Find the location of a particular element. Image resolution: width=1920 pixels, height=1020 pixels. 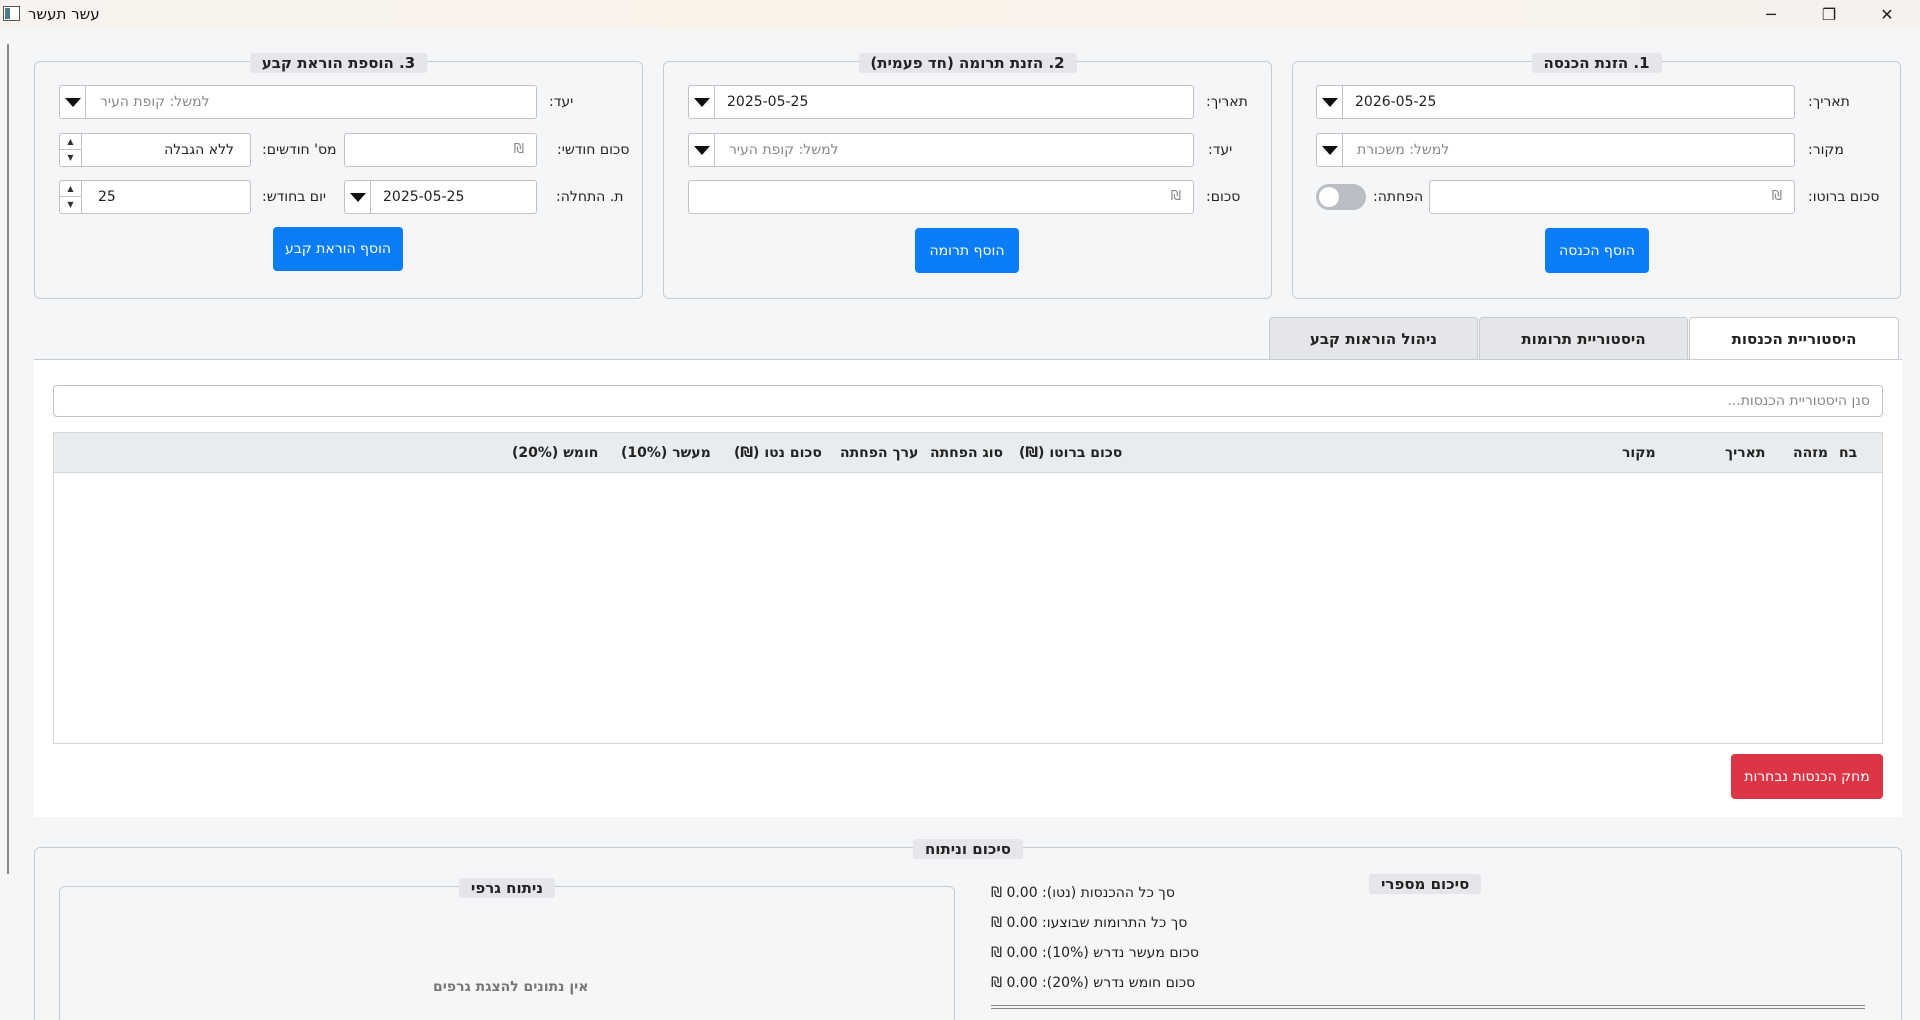

standing-months-value: ללא הגבלה is located at coordinates (199, 150).